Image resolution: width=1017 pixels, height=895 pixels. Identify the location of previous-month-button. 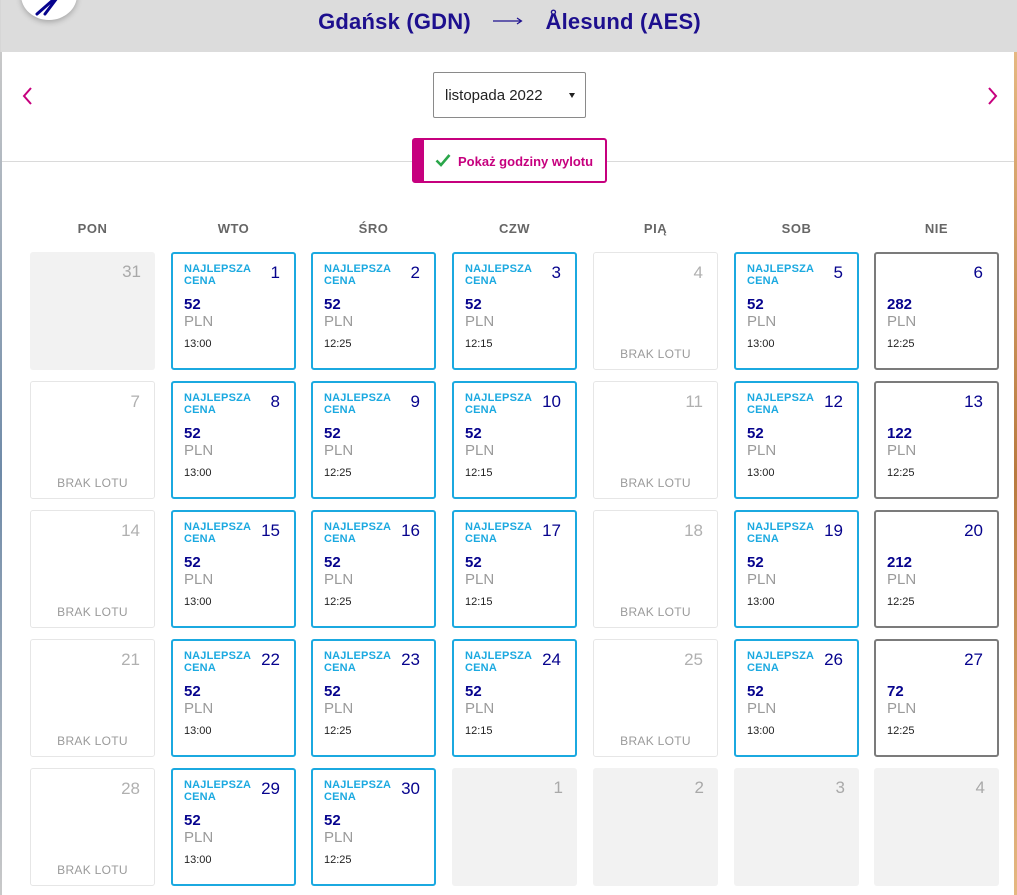
(28, 96).